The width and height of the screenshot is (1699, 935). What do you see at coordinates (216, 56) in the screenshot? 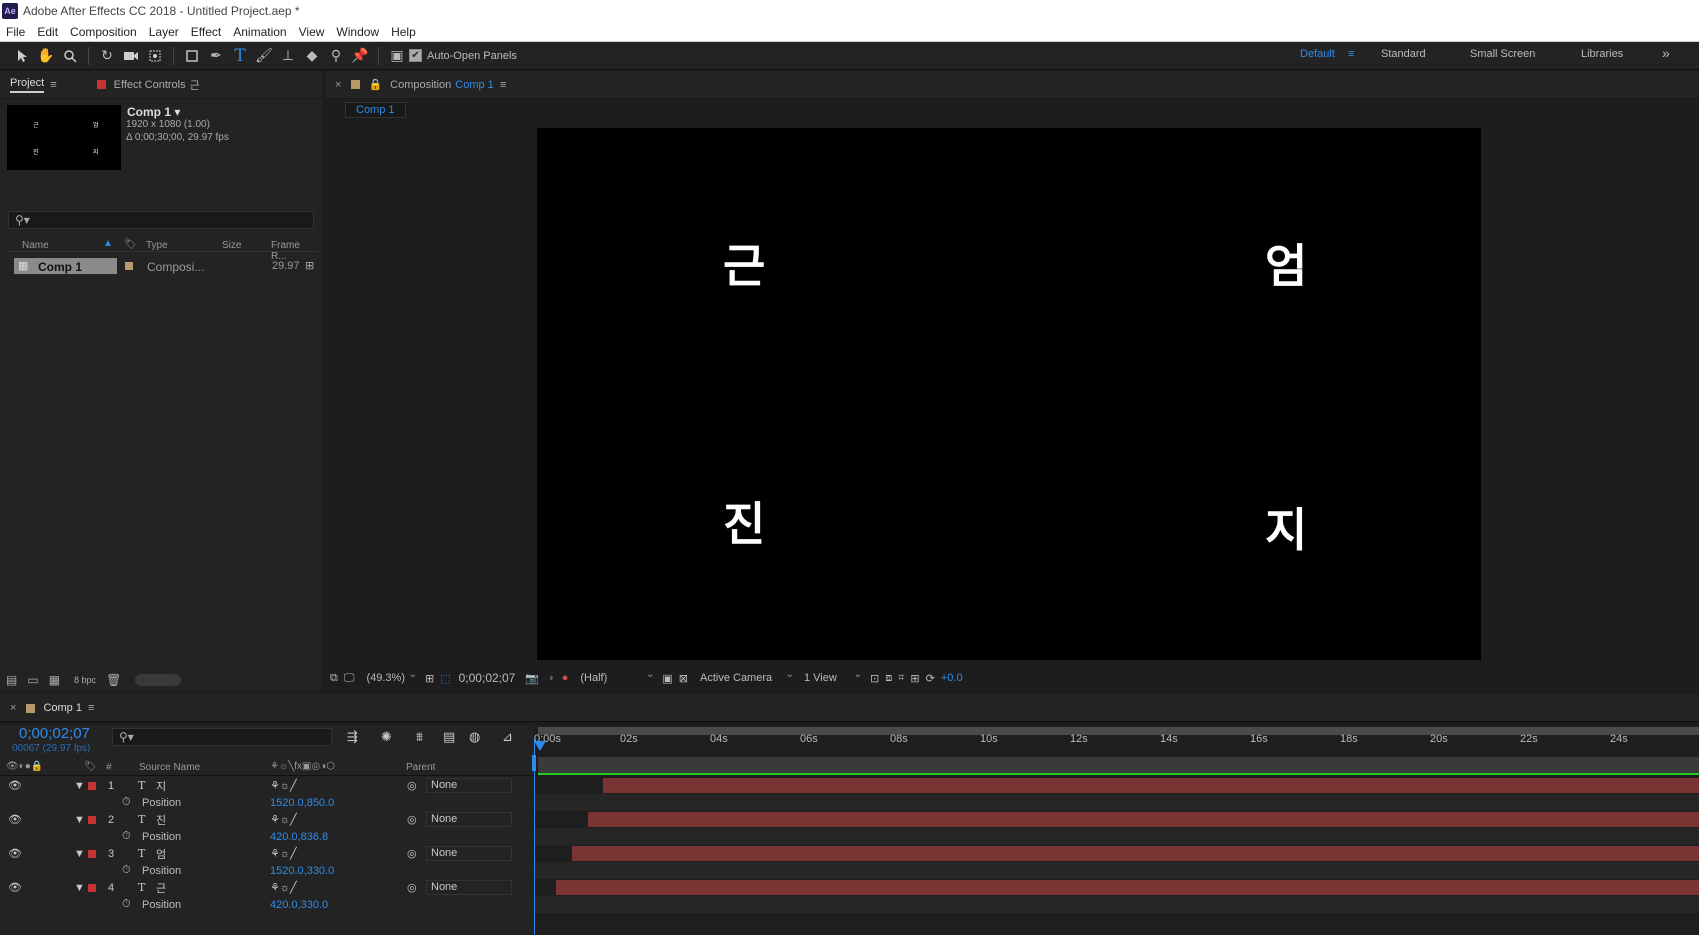
I see `pen-tool-icon: ✒` at bounding box center [216, 56].